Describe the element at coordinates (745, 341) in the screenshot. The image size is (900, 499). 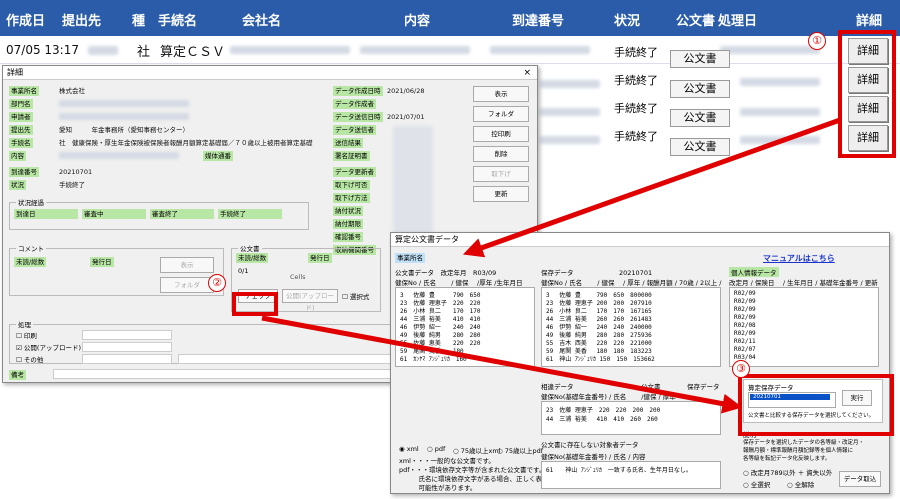
I see `list-item: R02/11` at that location.